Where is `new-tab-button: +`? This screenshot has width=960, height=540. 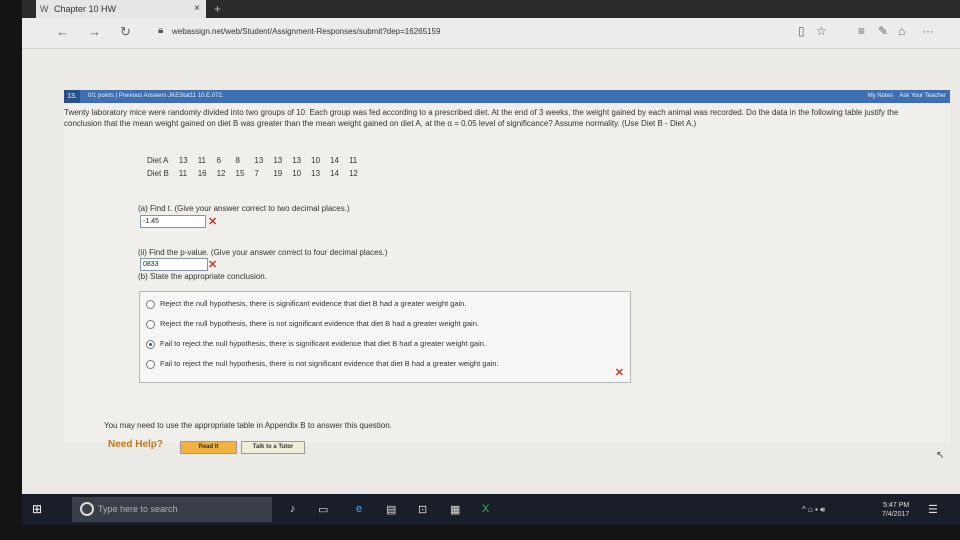 new-tab-button: + is located at coordinates (217, 9).